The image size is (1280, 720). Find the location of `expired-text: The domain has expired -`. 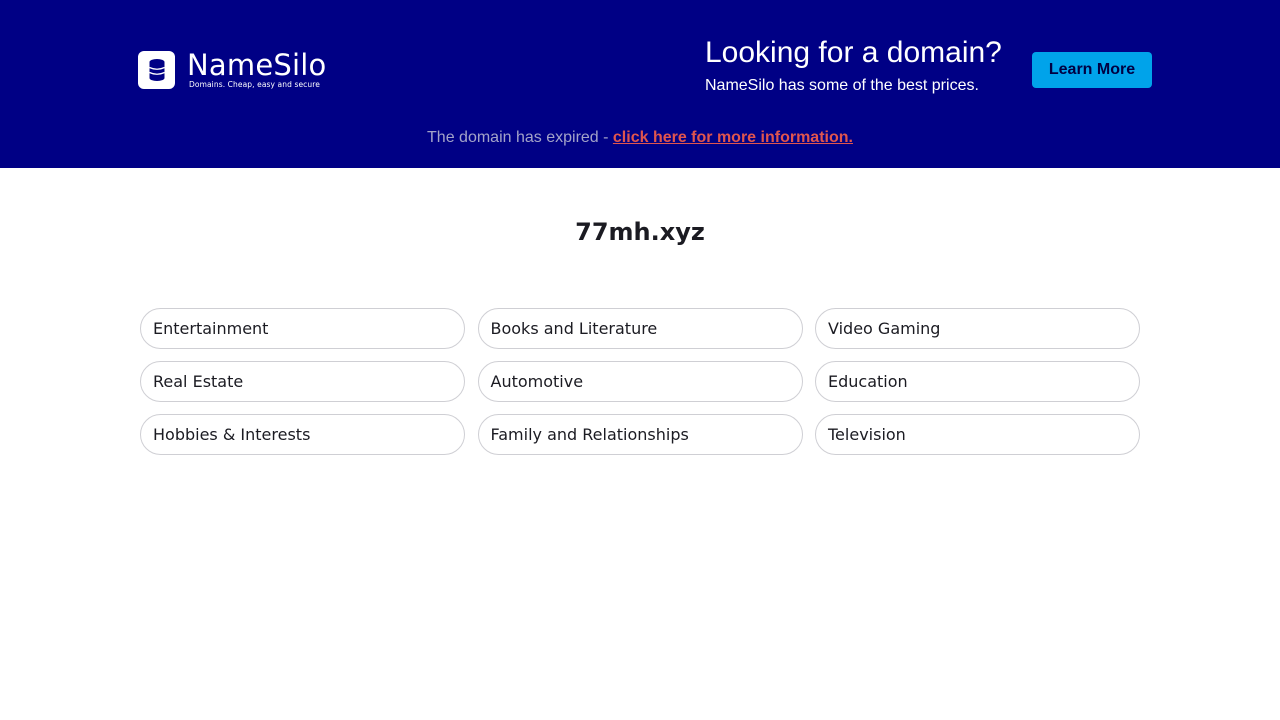

expired-text: The domain has expired - is located at coordinates (520, 137).